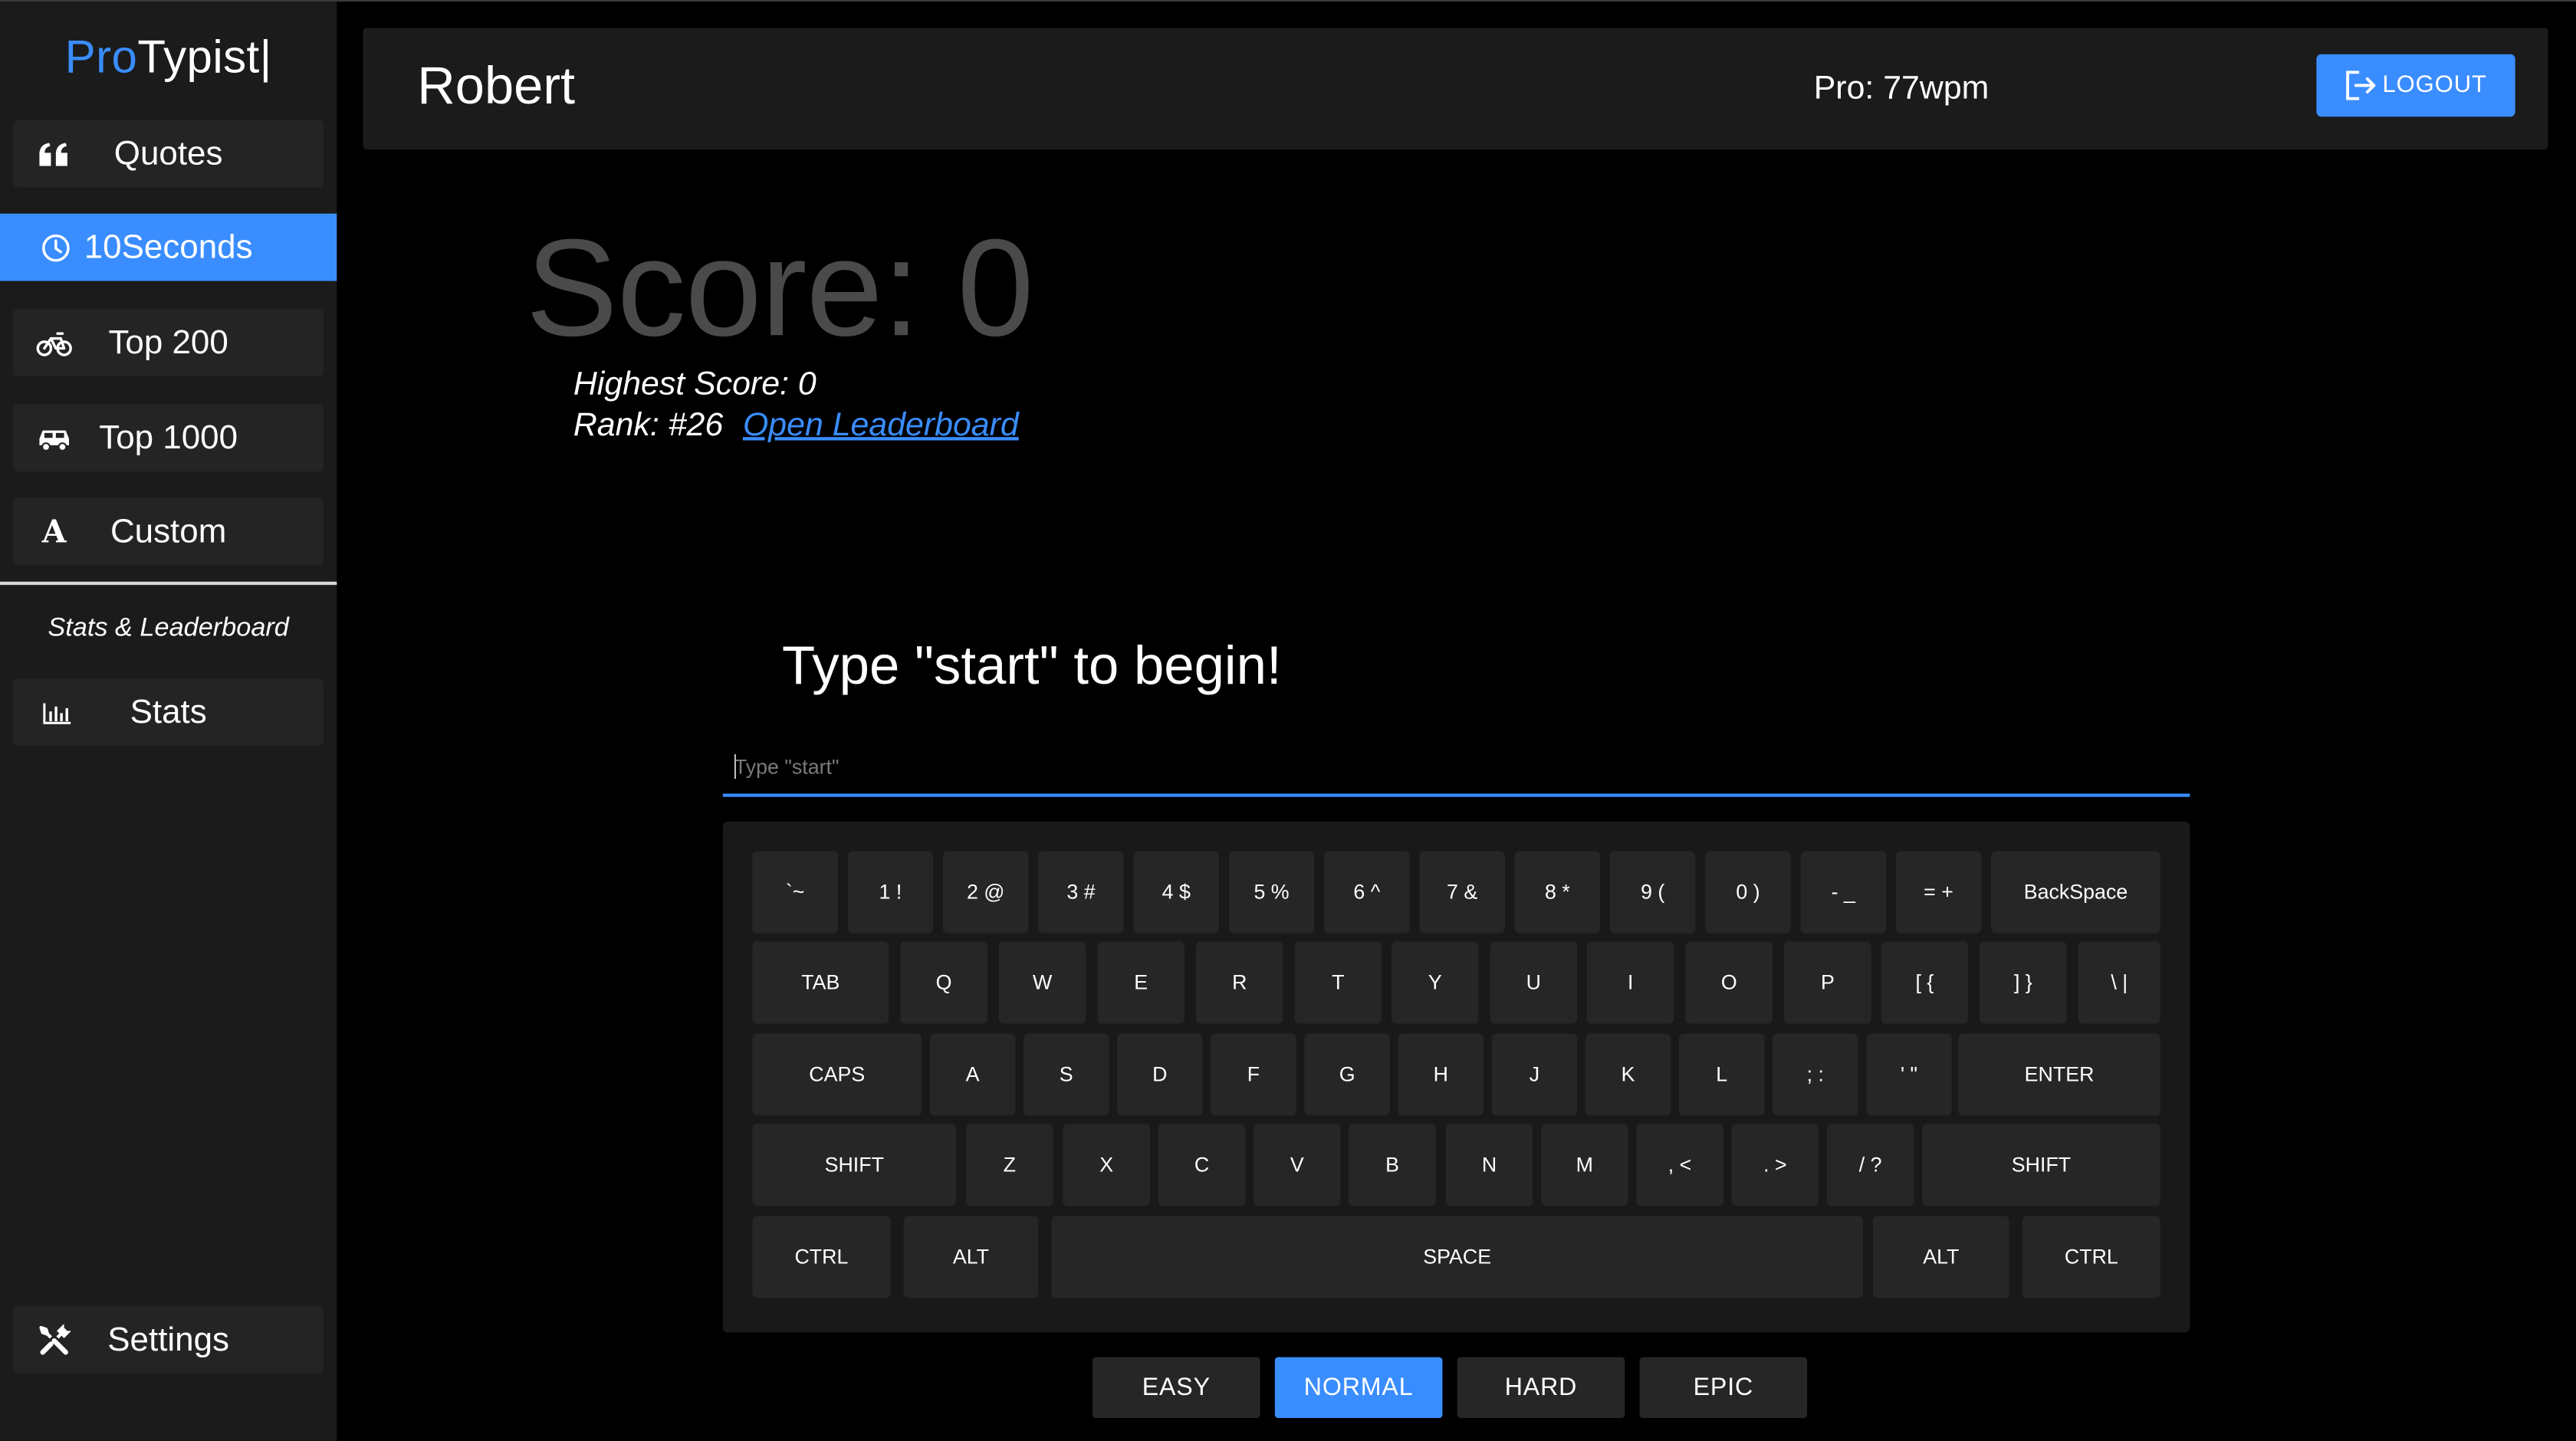  I want to click on key-c: C, so click(1202, 1165).